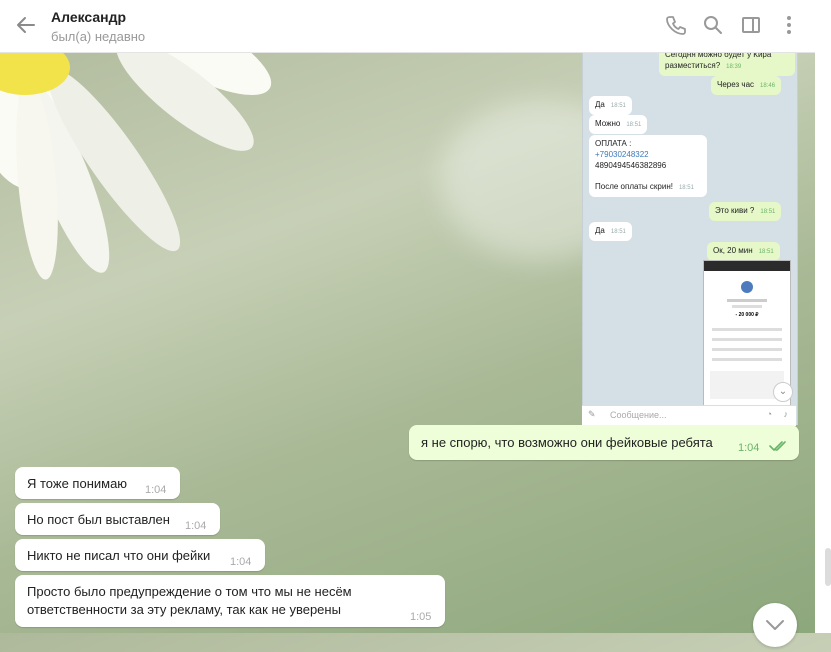 The image size is (831, 652). Describe the element at coordinates (592, 414) in the screenshot. I see `attach-icon: ✎` at that location.